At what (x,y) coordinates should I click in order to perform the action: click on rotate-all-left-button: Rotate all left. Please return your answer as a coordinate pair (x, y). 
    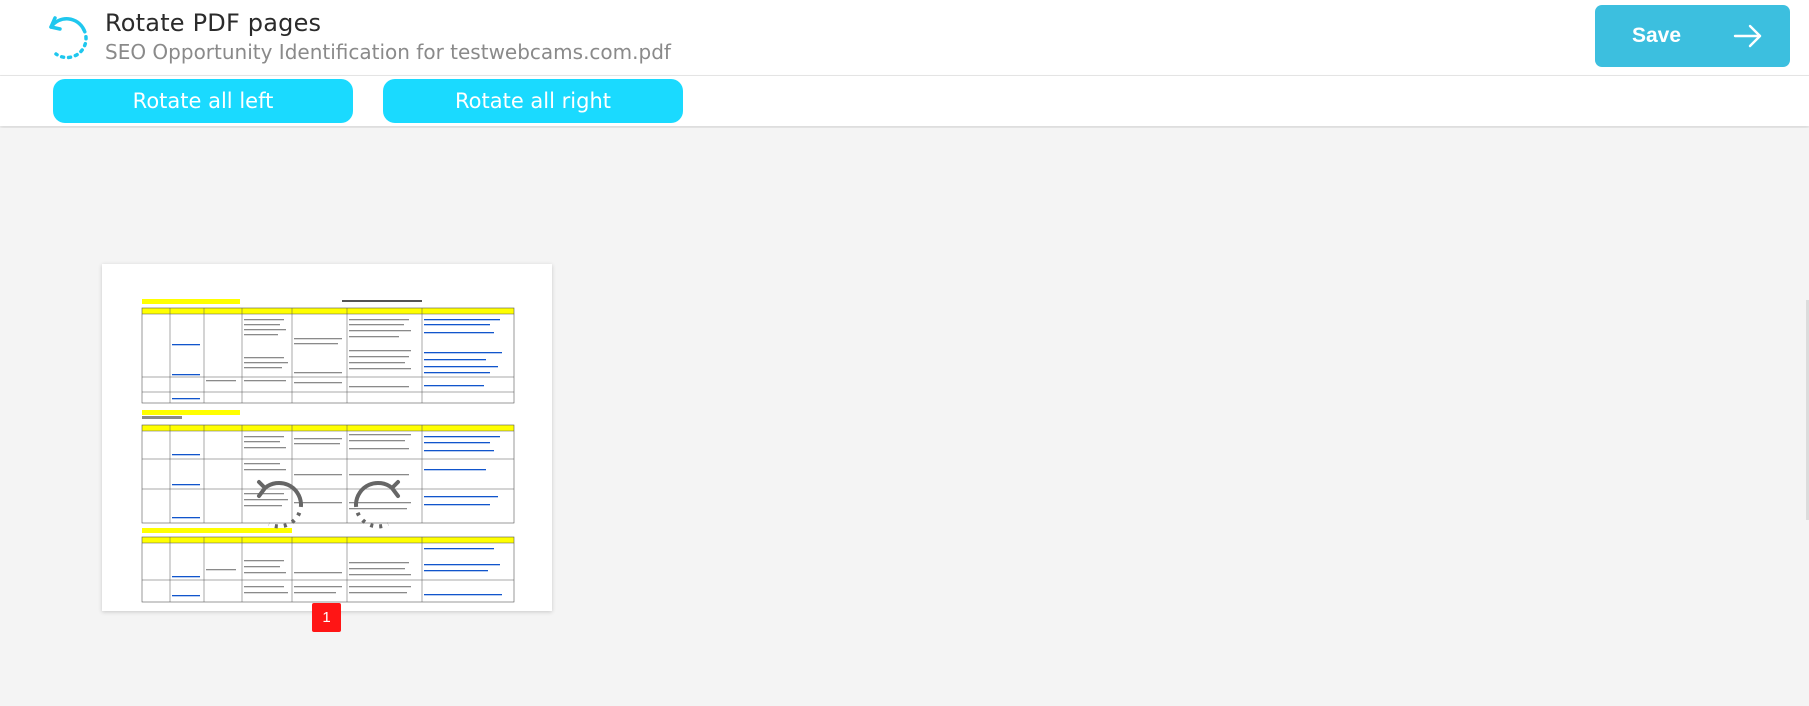
    Looking at the image, I should click on (203, 101).